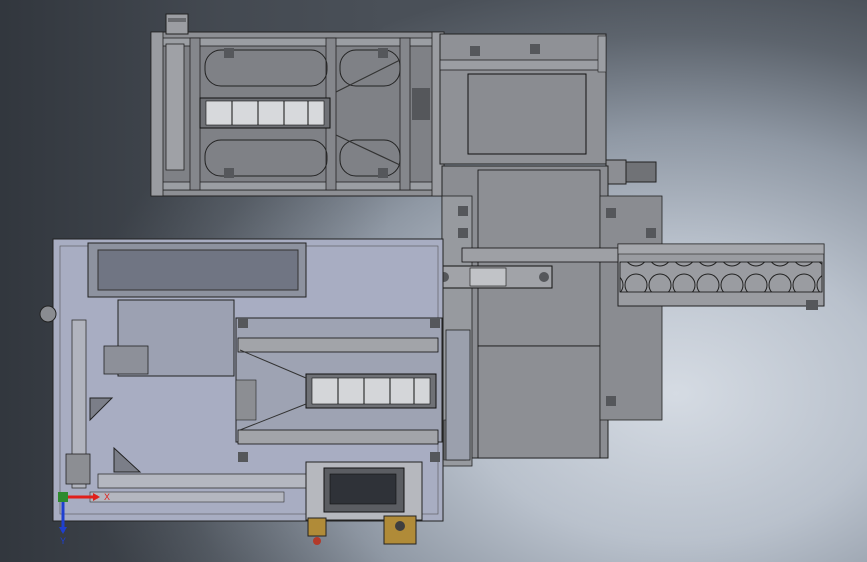 The width and height of the screenshot is (867, 562). What do you see at coordinates (297, 105) in the screenshot?
I see `top-conveyor-frame` at bounding box center [297, 105].